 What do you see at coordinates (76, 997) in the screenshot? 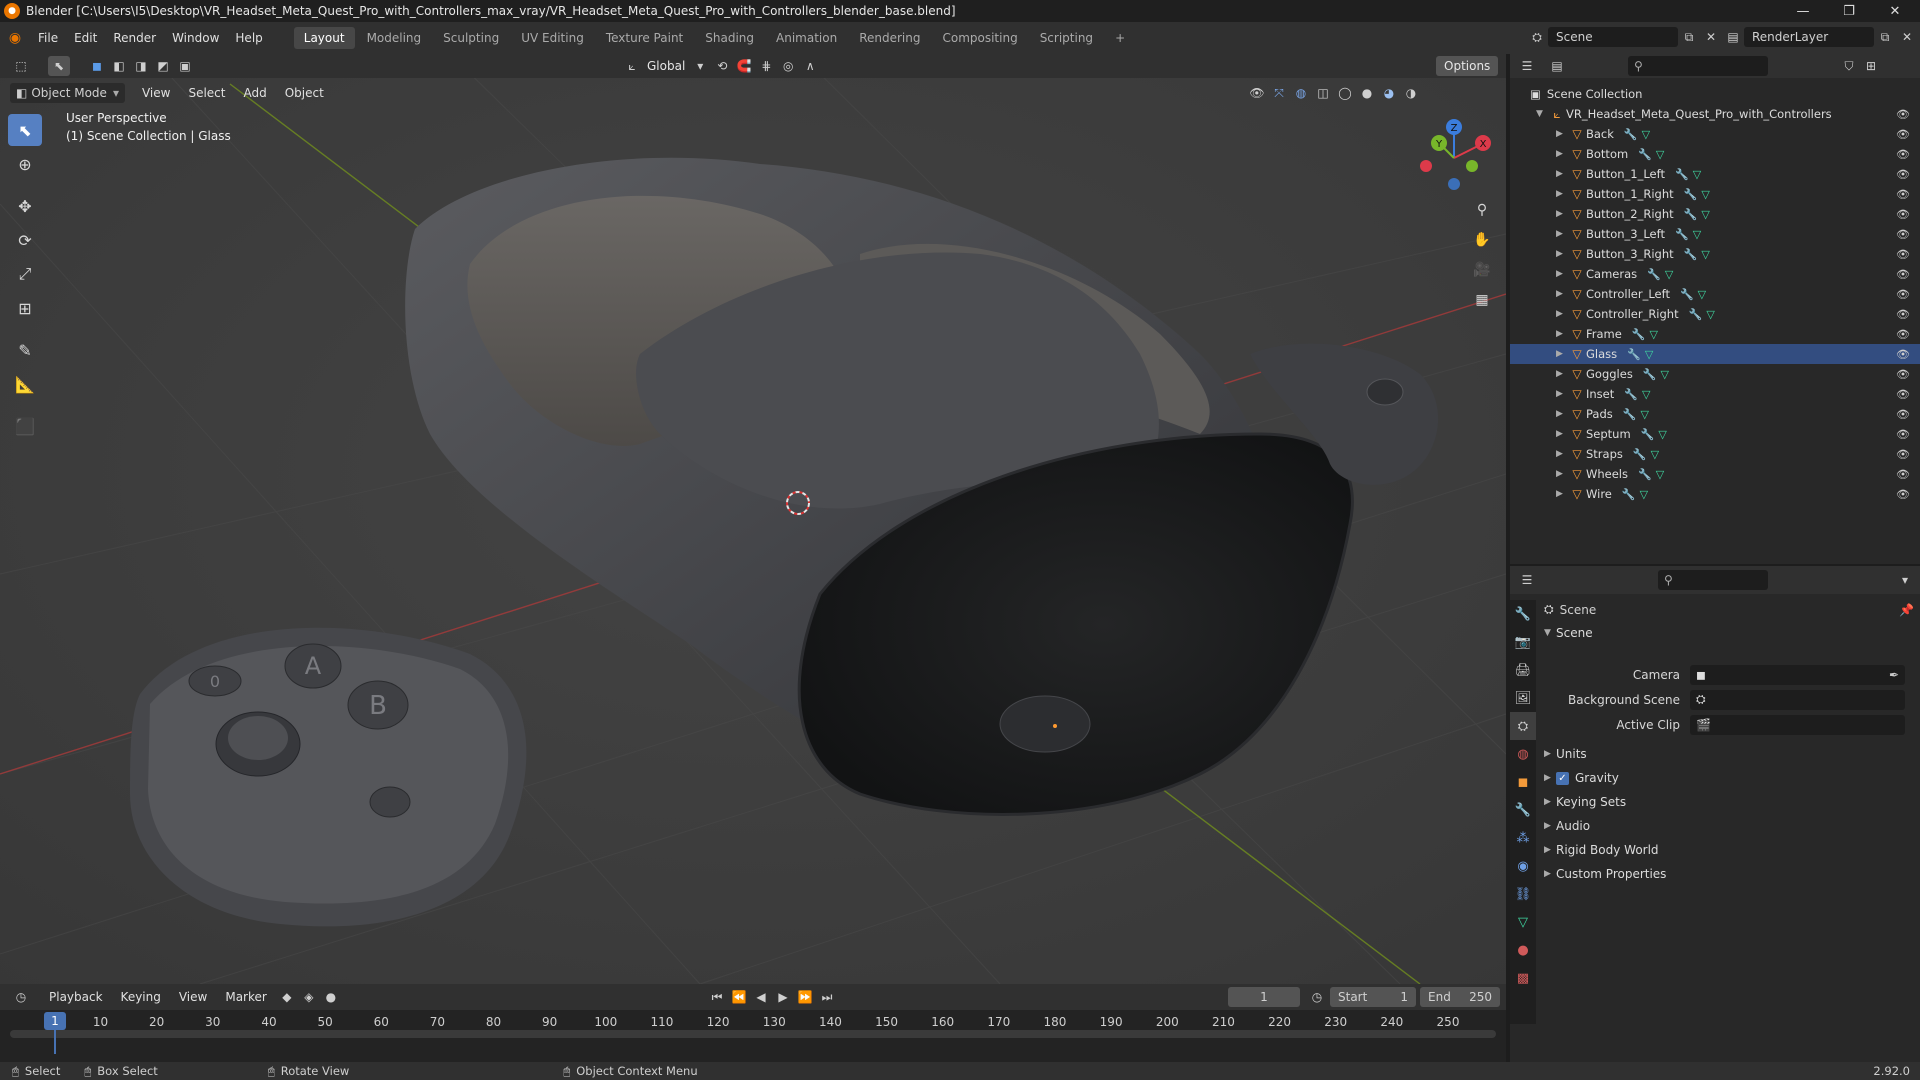
I see `menu-playback: Playback` at bounding box center [76, 997].